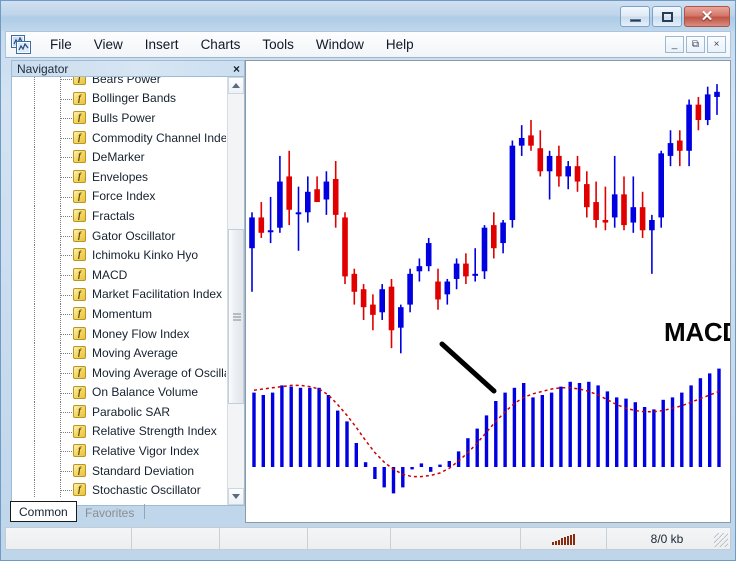  What do you see at coordinates (43, 511) in the screenshot?
I see `tab-common: Common` at bounding box center [43, 511].